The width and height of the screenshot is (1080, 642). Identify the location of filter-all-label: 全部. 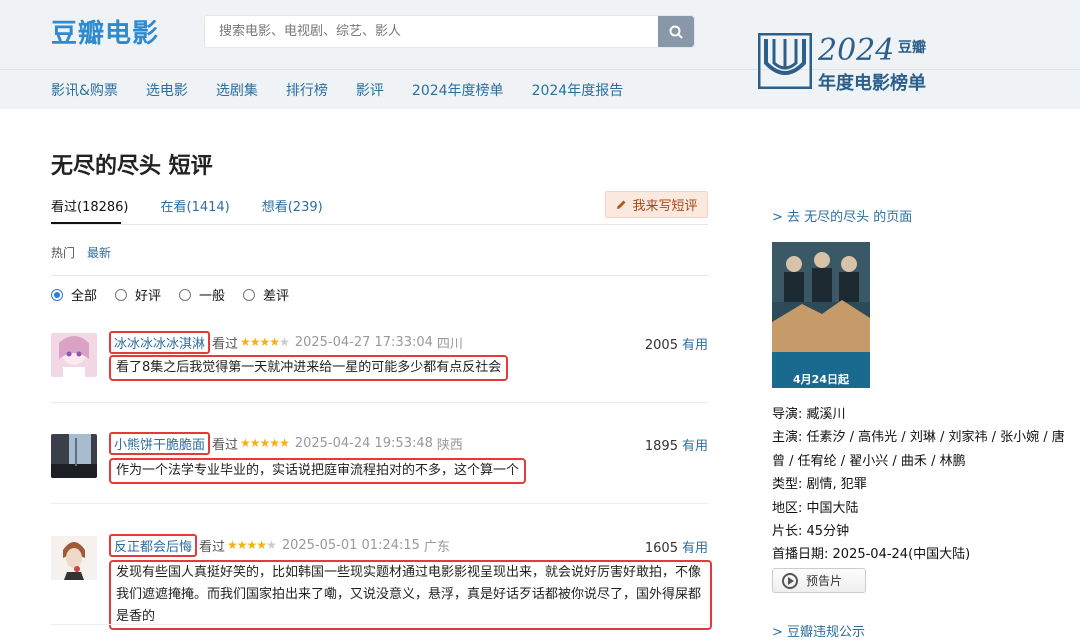
(84, 296).